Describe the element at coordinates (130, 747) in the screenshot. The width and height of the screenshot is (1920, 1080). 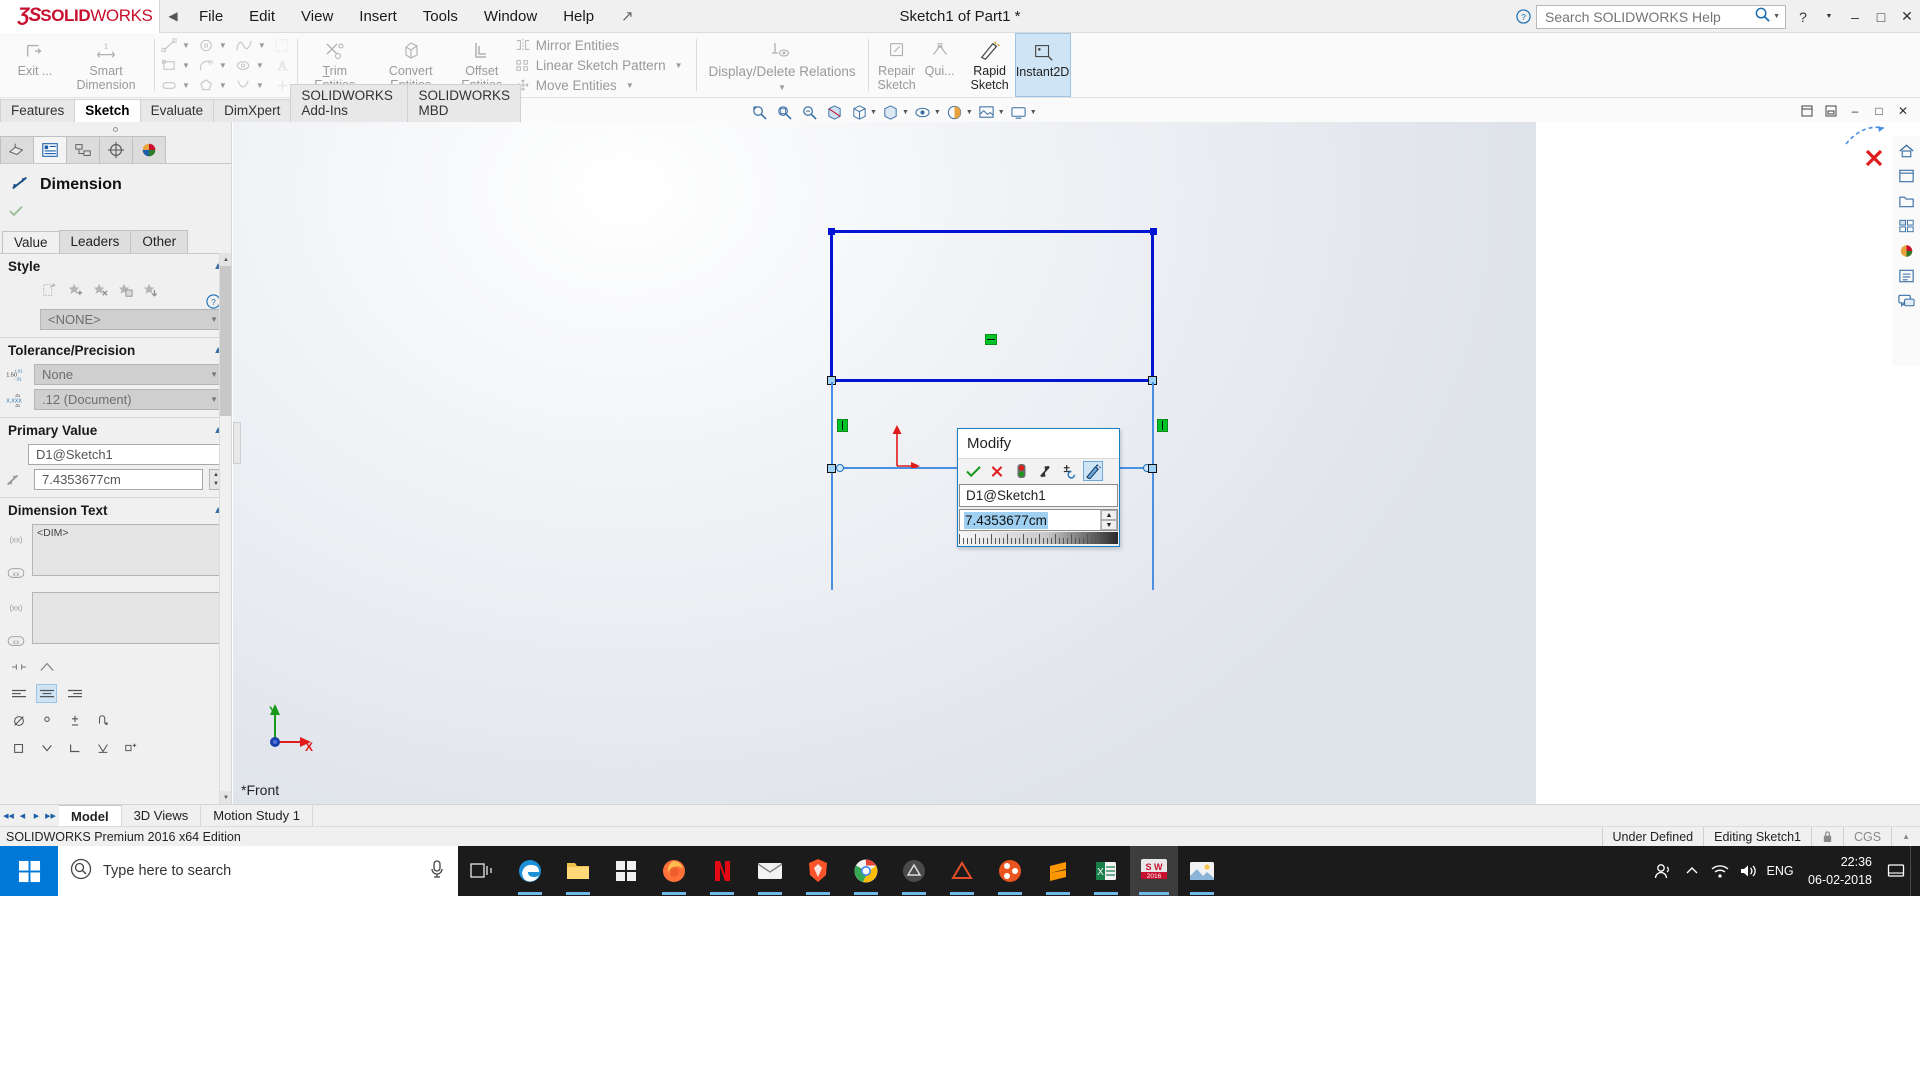
I see `more-icon` at that location.